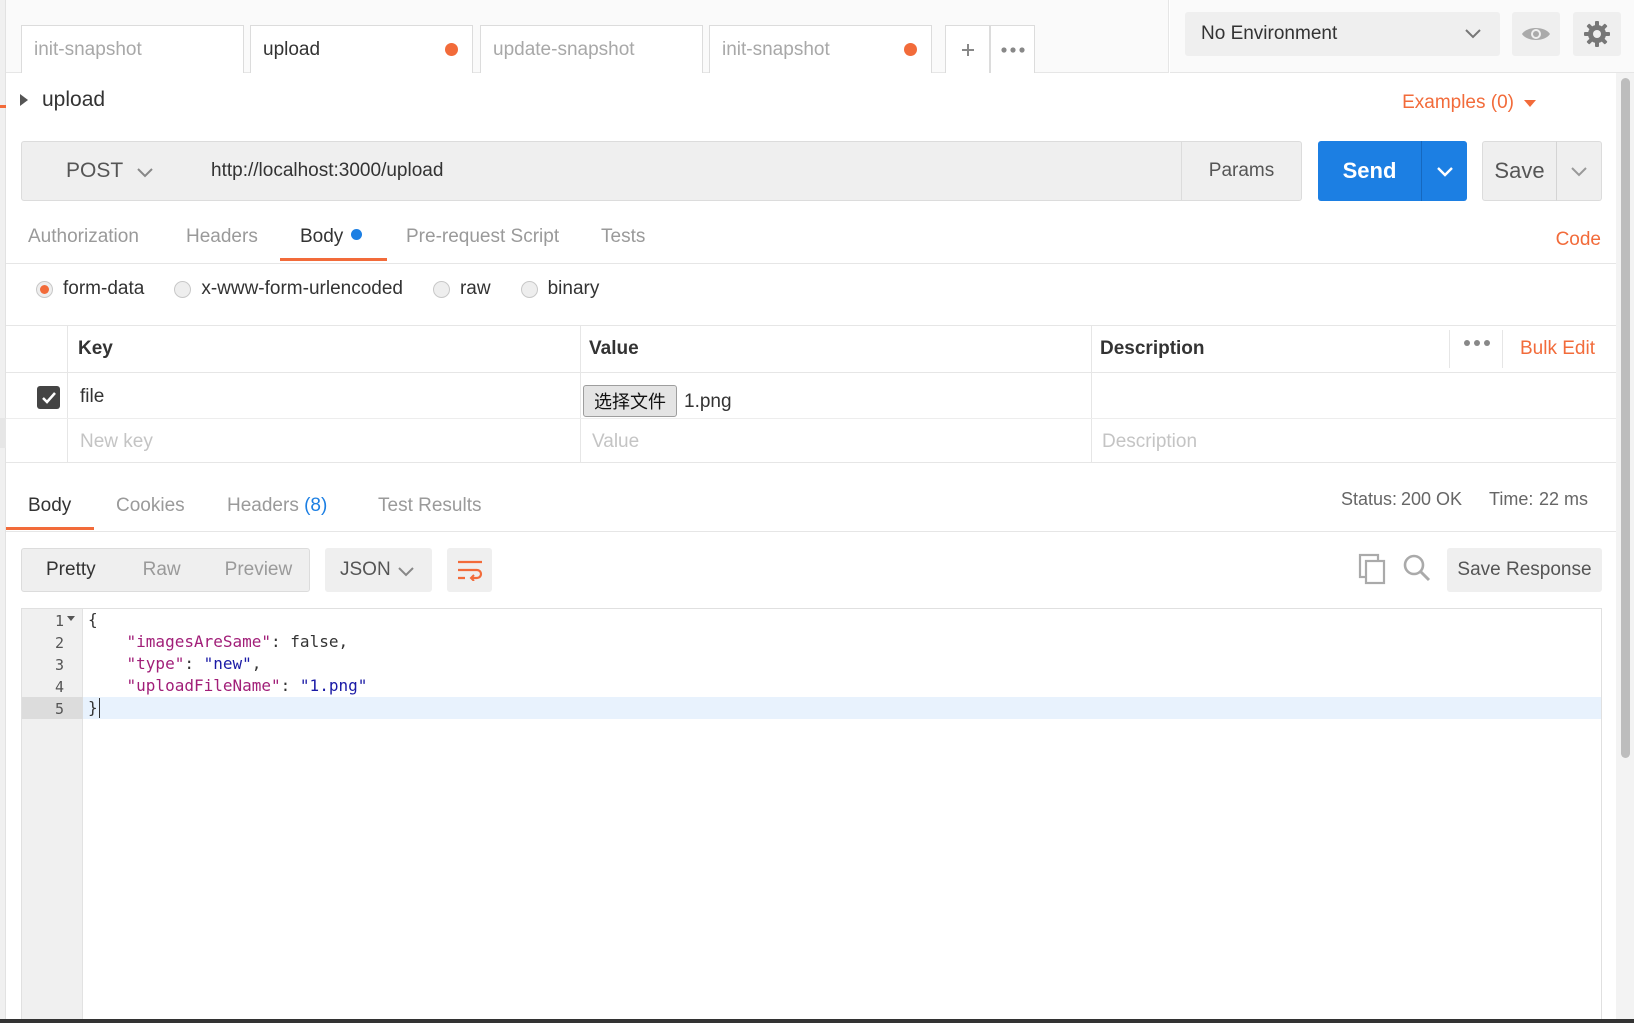 This screenshot has height=1023, width=1634. What do you see at coordinates (623, 237) in the screenshot?
I see `tab-tests: Tests` at bounding box center [623, 237].